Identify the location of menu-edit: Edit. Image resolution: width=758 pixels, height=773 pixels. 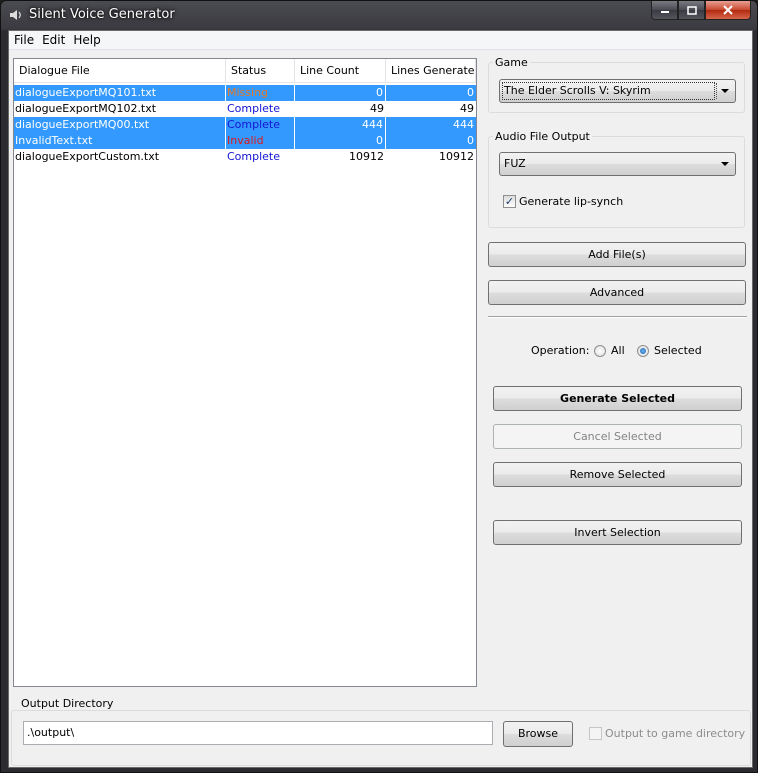
(53, 40).